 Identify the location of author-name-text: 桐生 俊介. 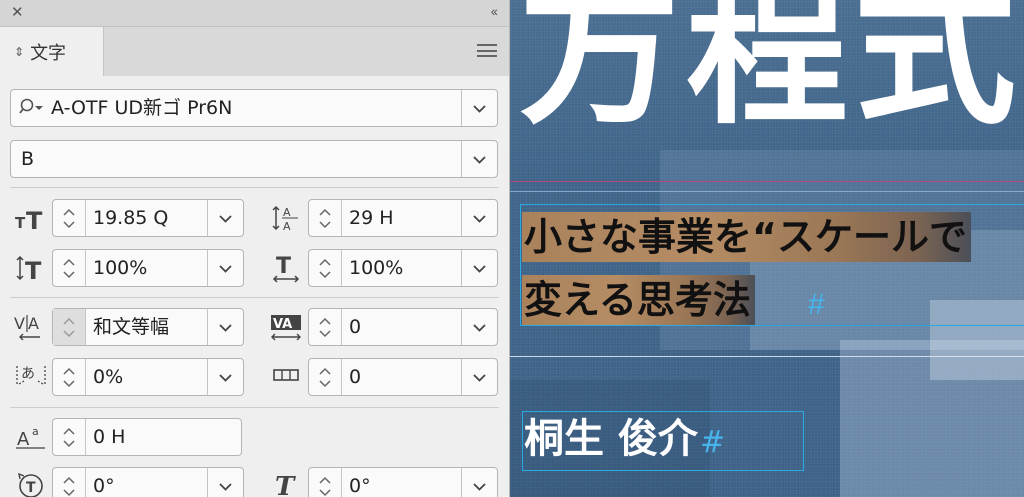
(611, 439).